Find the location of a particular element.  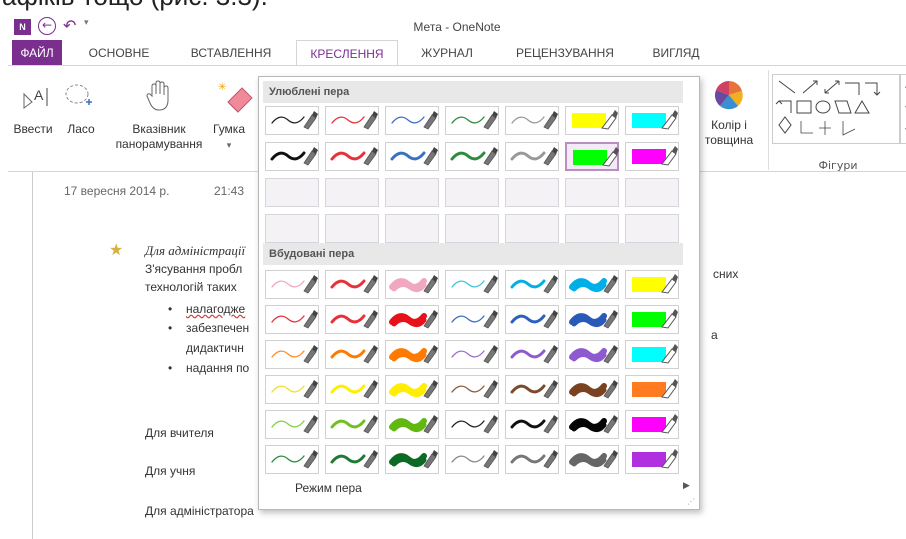

window-title: Мета - OneNote is located at coordinates (457, 27).